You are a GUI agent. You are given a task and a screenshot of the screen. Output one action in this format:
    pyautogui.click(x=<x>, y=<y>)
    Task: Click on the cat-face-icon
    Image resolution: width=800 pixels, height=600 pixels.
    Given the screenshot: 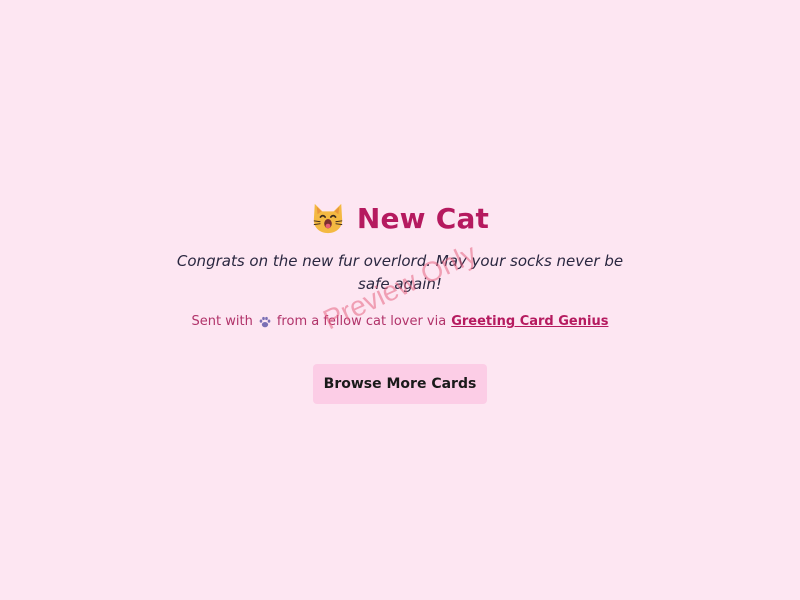 What is the action you would take?
    pyautogui.click(x=328, y=218)
    